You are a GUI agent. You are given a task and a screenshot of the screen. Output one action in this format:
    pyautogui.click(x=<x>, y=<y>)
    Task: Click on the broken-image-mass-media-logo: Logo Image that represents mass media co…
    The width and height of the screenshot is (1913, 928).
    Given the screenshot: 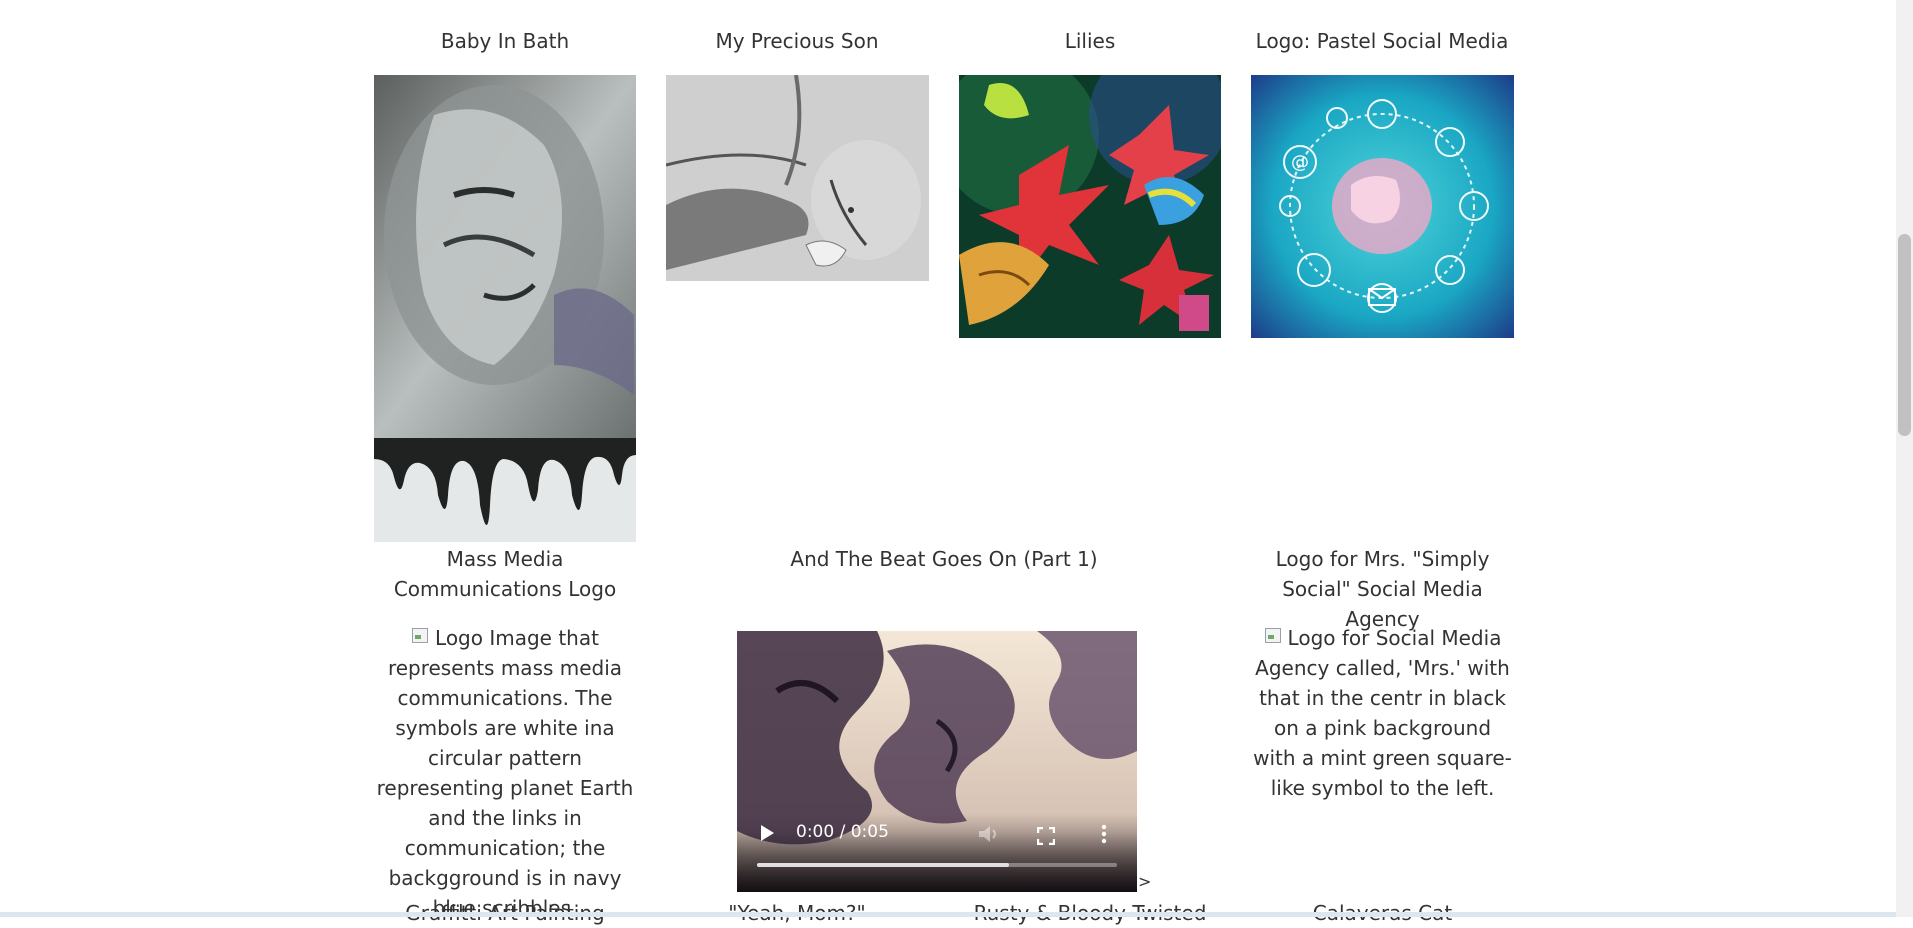 What is the action you would take?
    pyautogui.click(x=505, y=773)
    